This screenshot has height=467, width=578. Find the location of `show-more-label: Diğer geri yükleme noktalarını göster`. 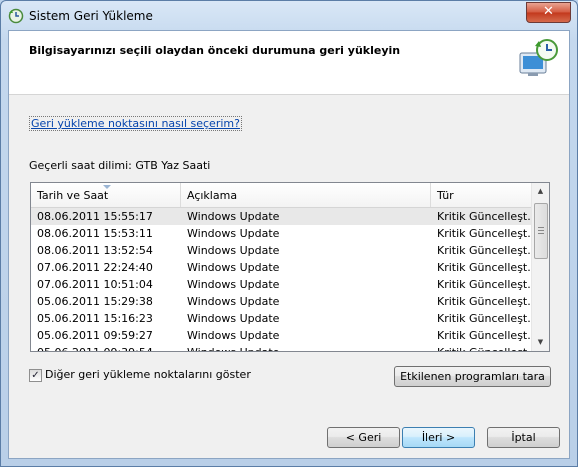

show-more-label: Diğer geri yükleme noktalarını göster is located at coordinates (148, 374).